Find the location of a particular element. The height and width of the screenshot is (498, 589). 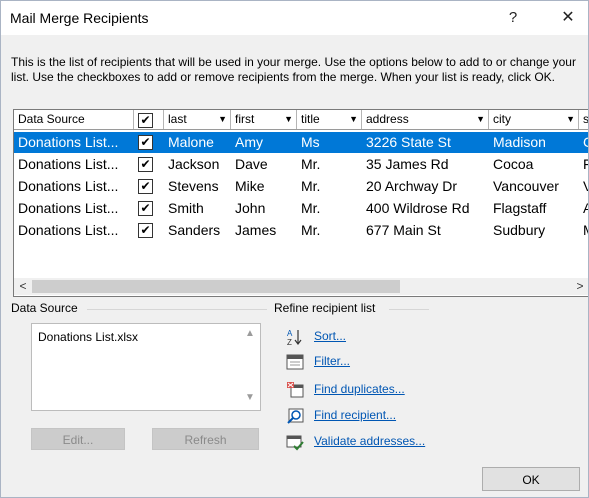

column-label: first is located at coordinates (245, 119).